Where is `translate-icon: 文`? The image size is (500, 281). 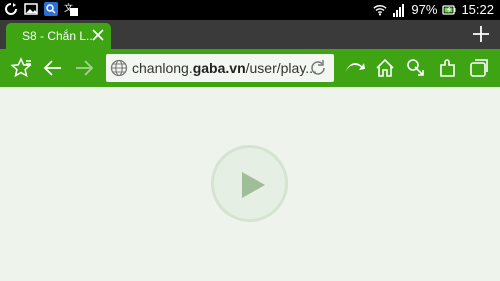 translate-icon: 文 is located at coordinates (71, 9).